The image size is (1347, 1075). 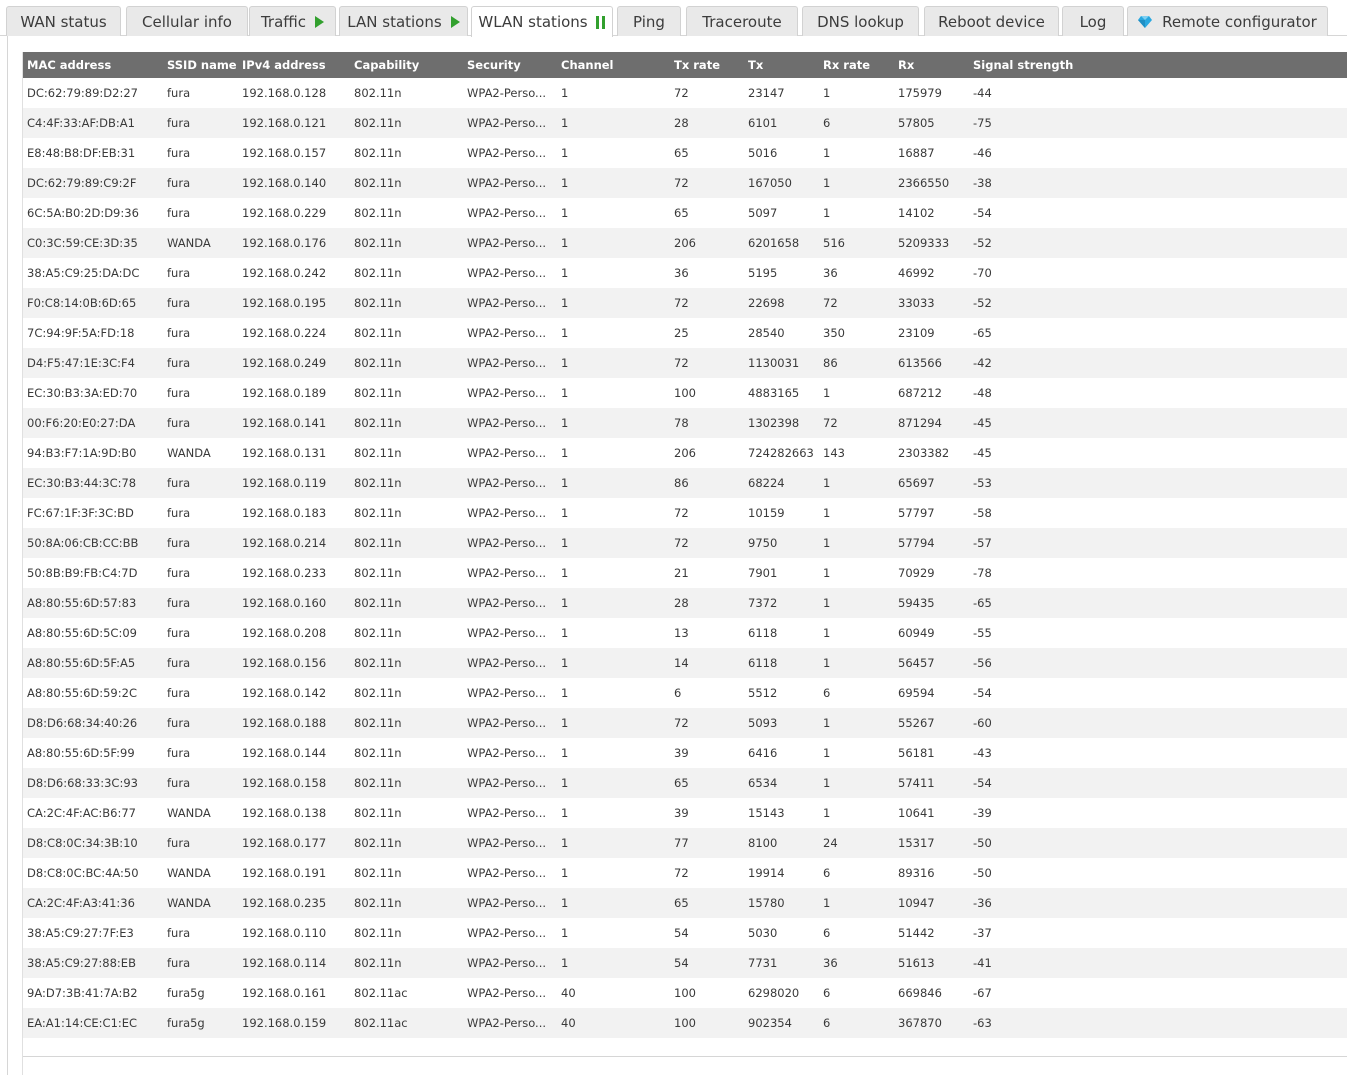 What do you see at coordinates (934, 65) in the screenshot?
I see `column-header: Rx` at bounding box center [934, 65].